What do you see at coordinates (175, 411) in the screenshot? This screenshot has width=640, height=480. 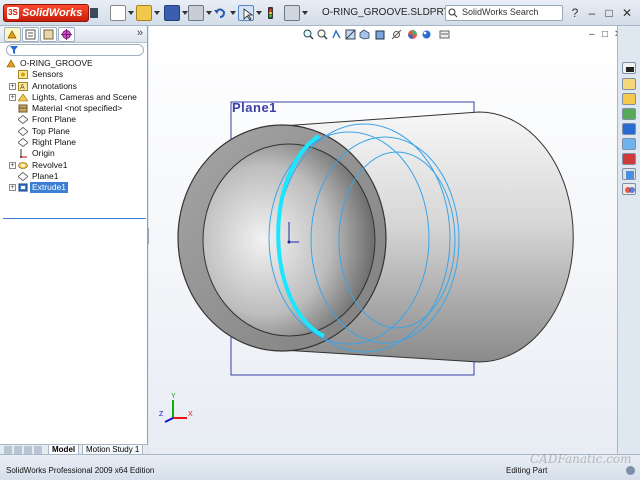 I see `axis-triad` at bounding box center [175, 411].